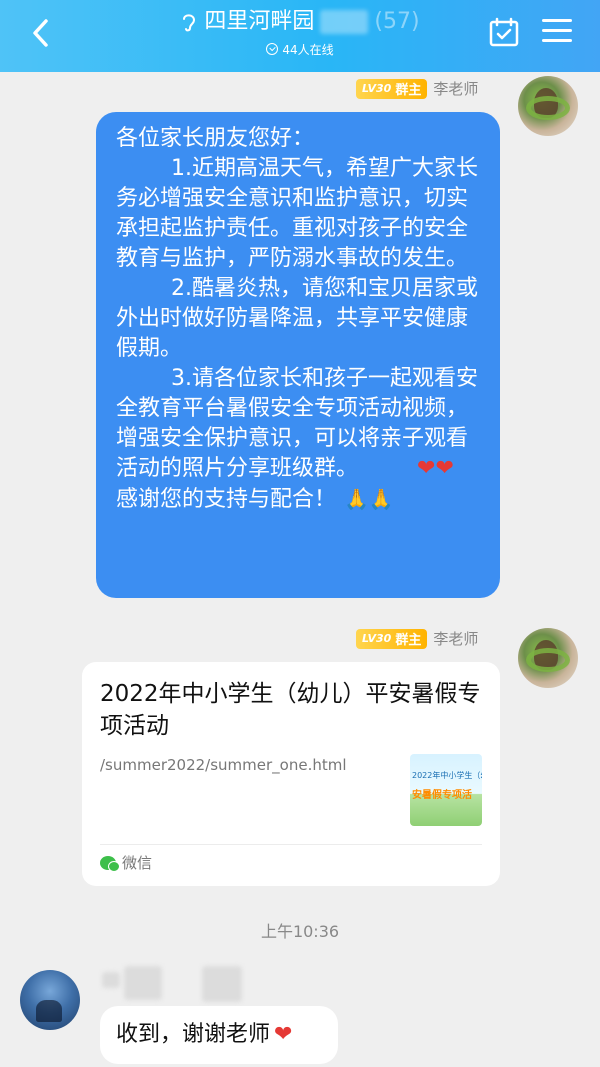  What do you see at coordinates (369, 499) in the screenshot?
I see `pray-hands-emoji-icon: 🙏🙏` at bounding box center [369, 499].